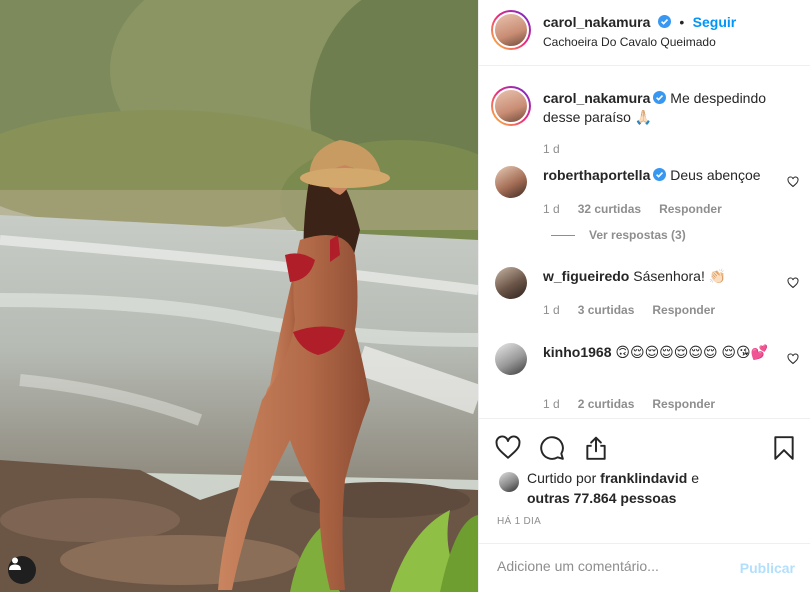 The width and height of the screenshot is (810, 592). Describe the element at coordinates (577, 352) in the screenshot. I see `comment-username: kinho1968` at that location.